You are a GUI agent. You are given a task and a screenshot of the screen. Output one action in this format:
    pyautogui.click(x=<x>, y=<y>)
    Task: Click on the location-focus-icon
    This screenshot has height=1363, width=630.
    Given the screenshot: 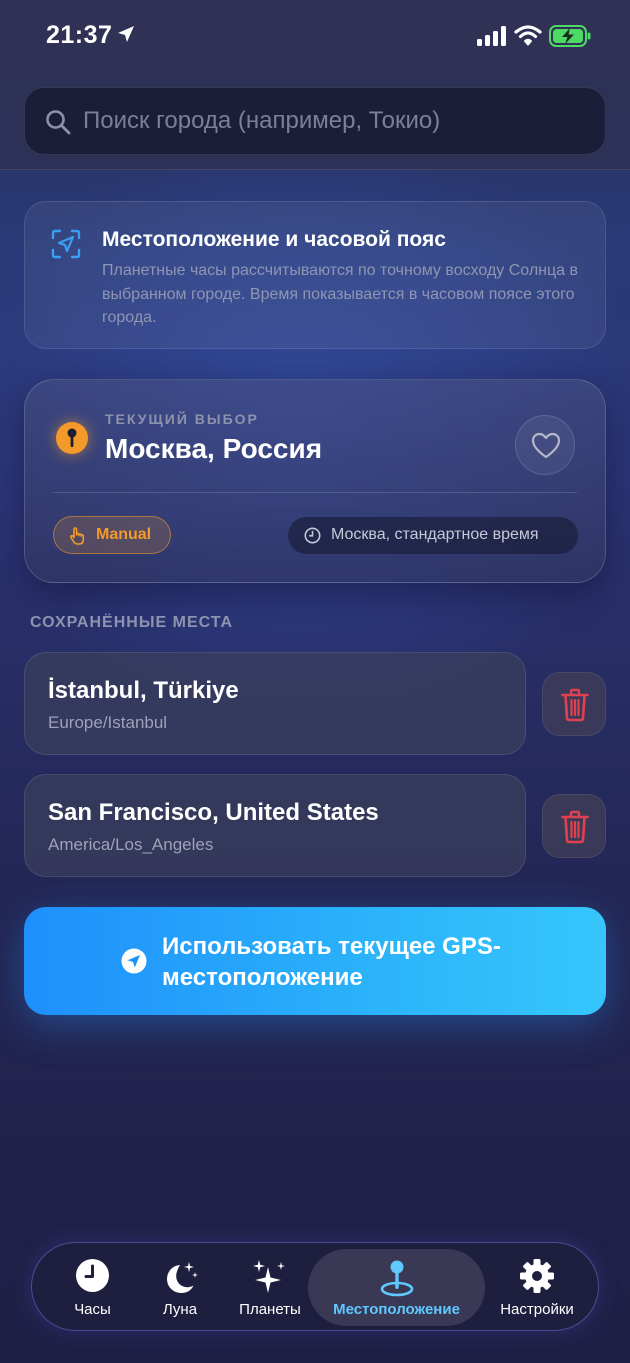 What is the action you would take?
    pyautogui.click(x=66, y=244)
    